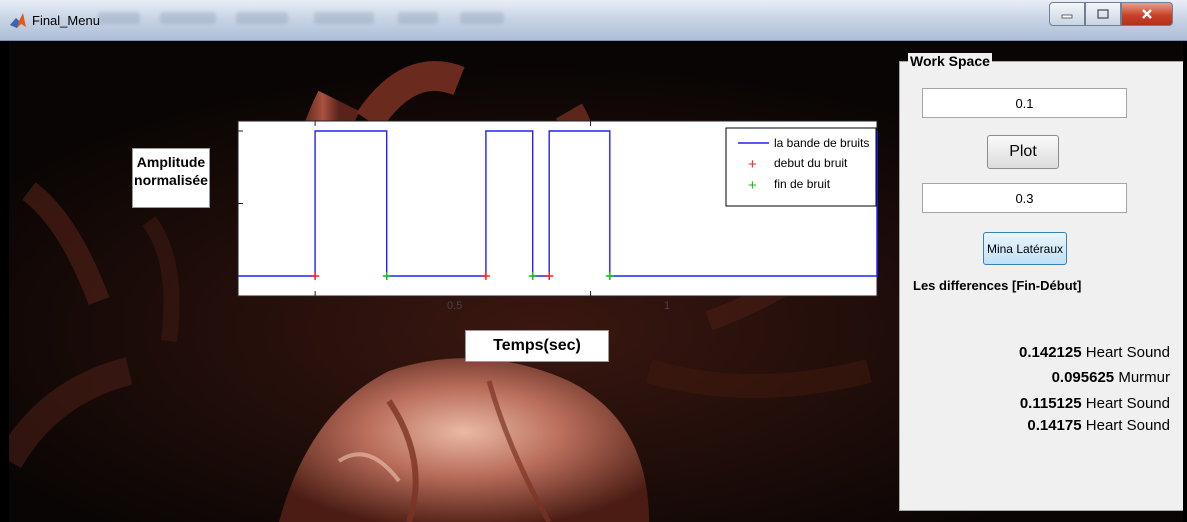  Describe the element at coordinates (667, 306) in the screenshot. I see `x-tick-label-1: 1` at that location.